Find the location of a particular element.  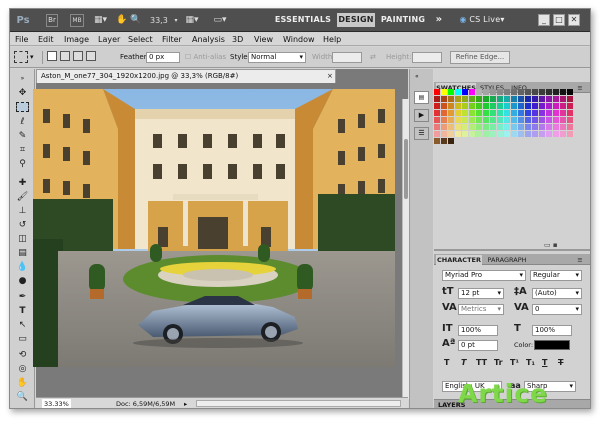

path-selection-tool-icon: ↖ is located at coordinates (22, 325).